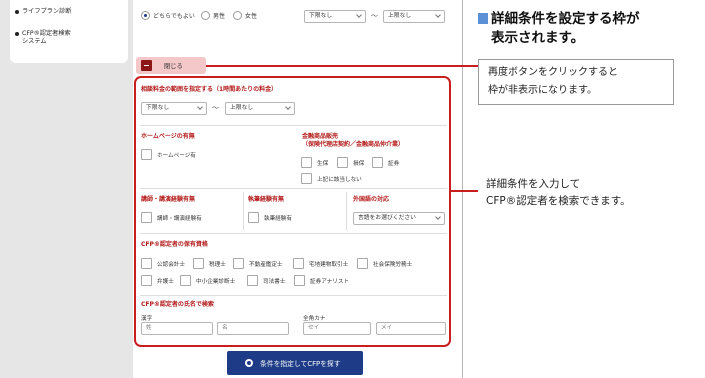 This screenshot has height=378, width=705. What do you see at coordinates (174, 108) in the screenshot?
I see `fee-from-select: 下限なし` at bounding box center [174, 108].